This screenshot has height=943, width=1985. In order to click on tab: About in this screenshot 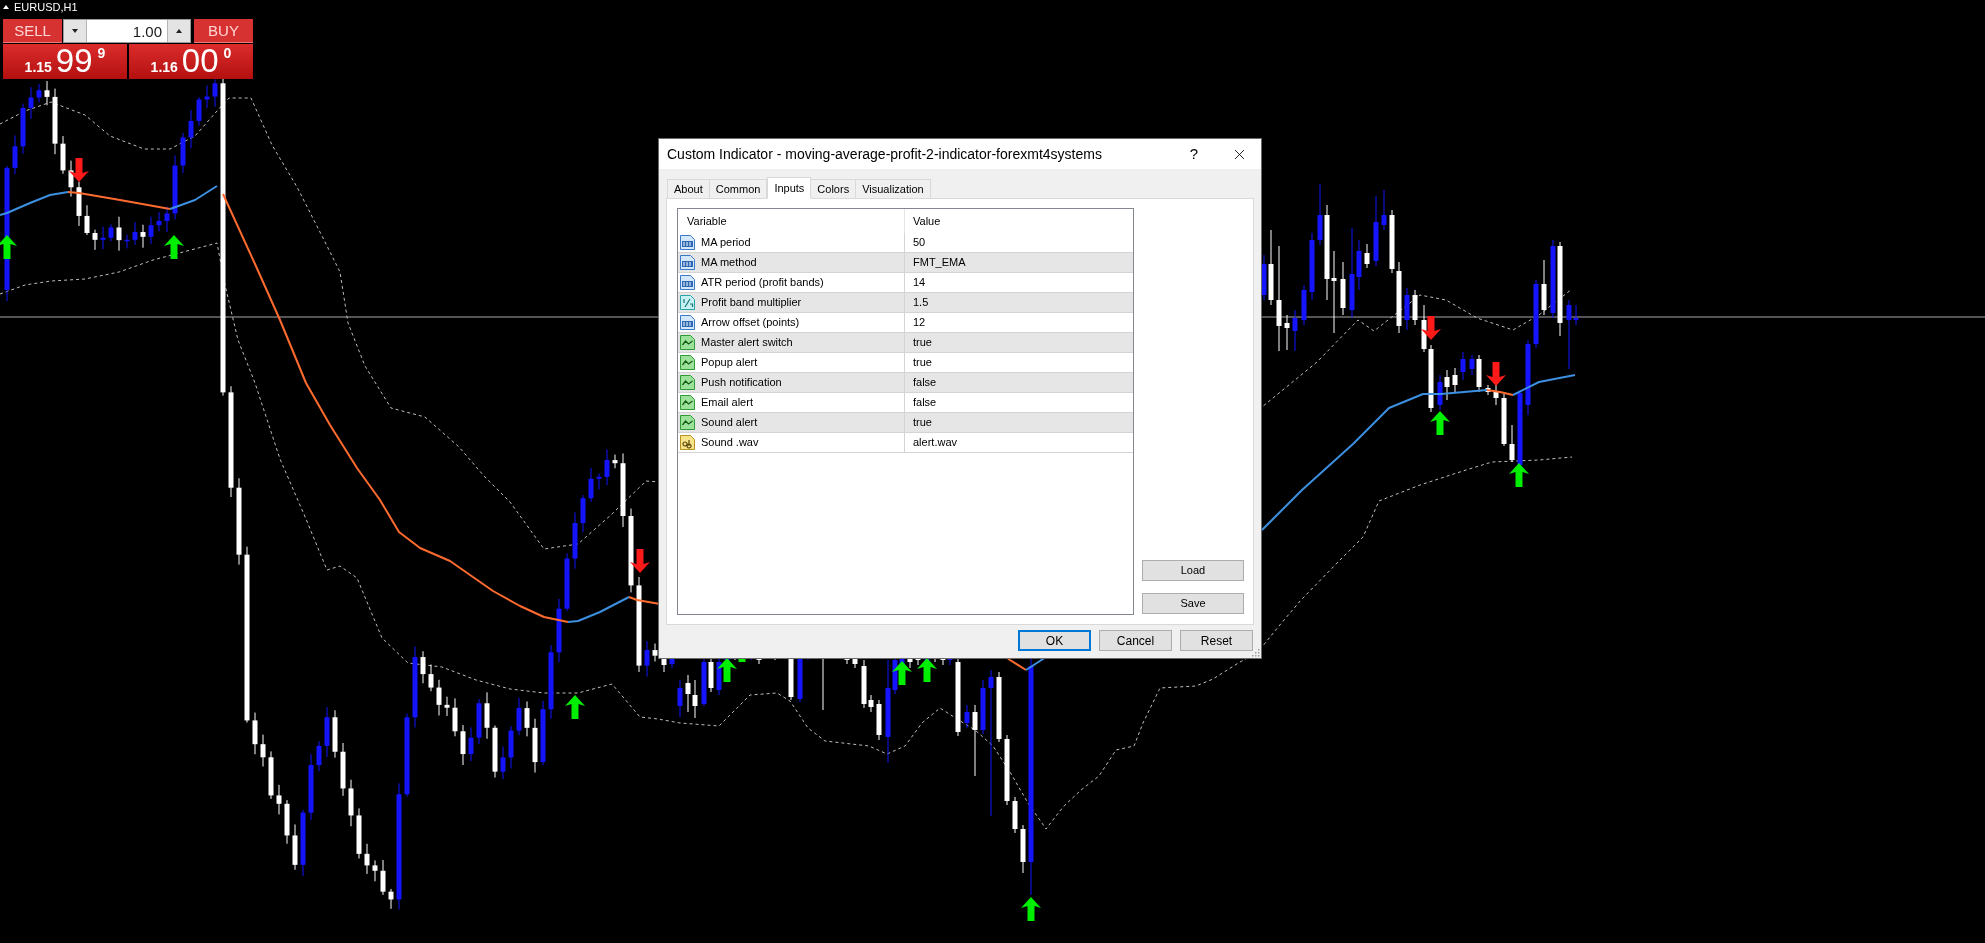, I will do `click(688, 188)`.